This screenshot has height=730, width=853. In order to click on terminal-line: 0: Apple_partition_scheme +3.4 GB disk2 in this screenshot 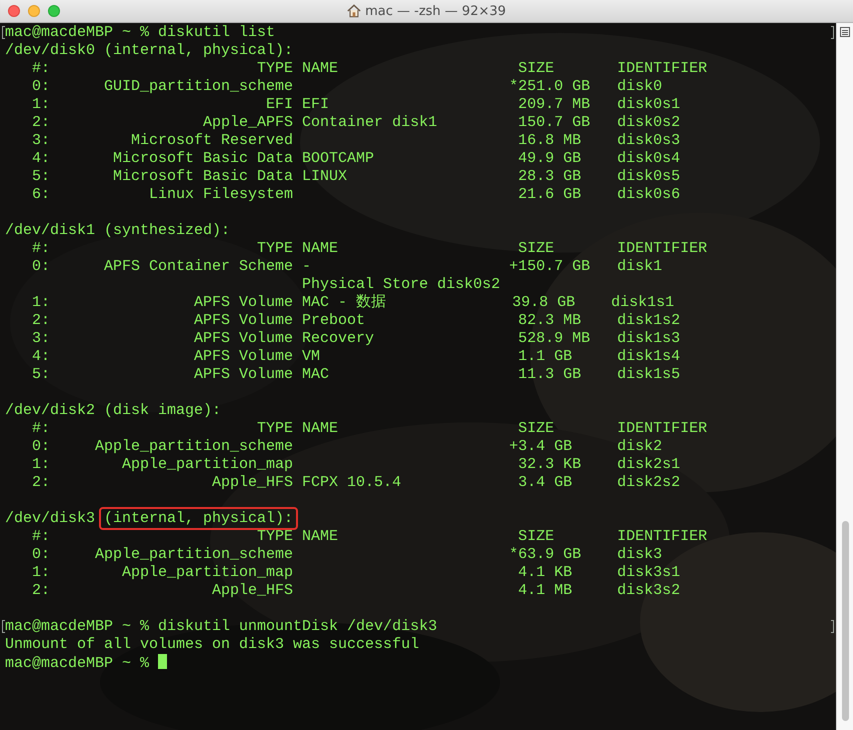, I will do `click(346, 446)`.